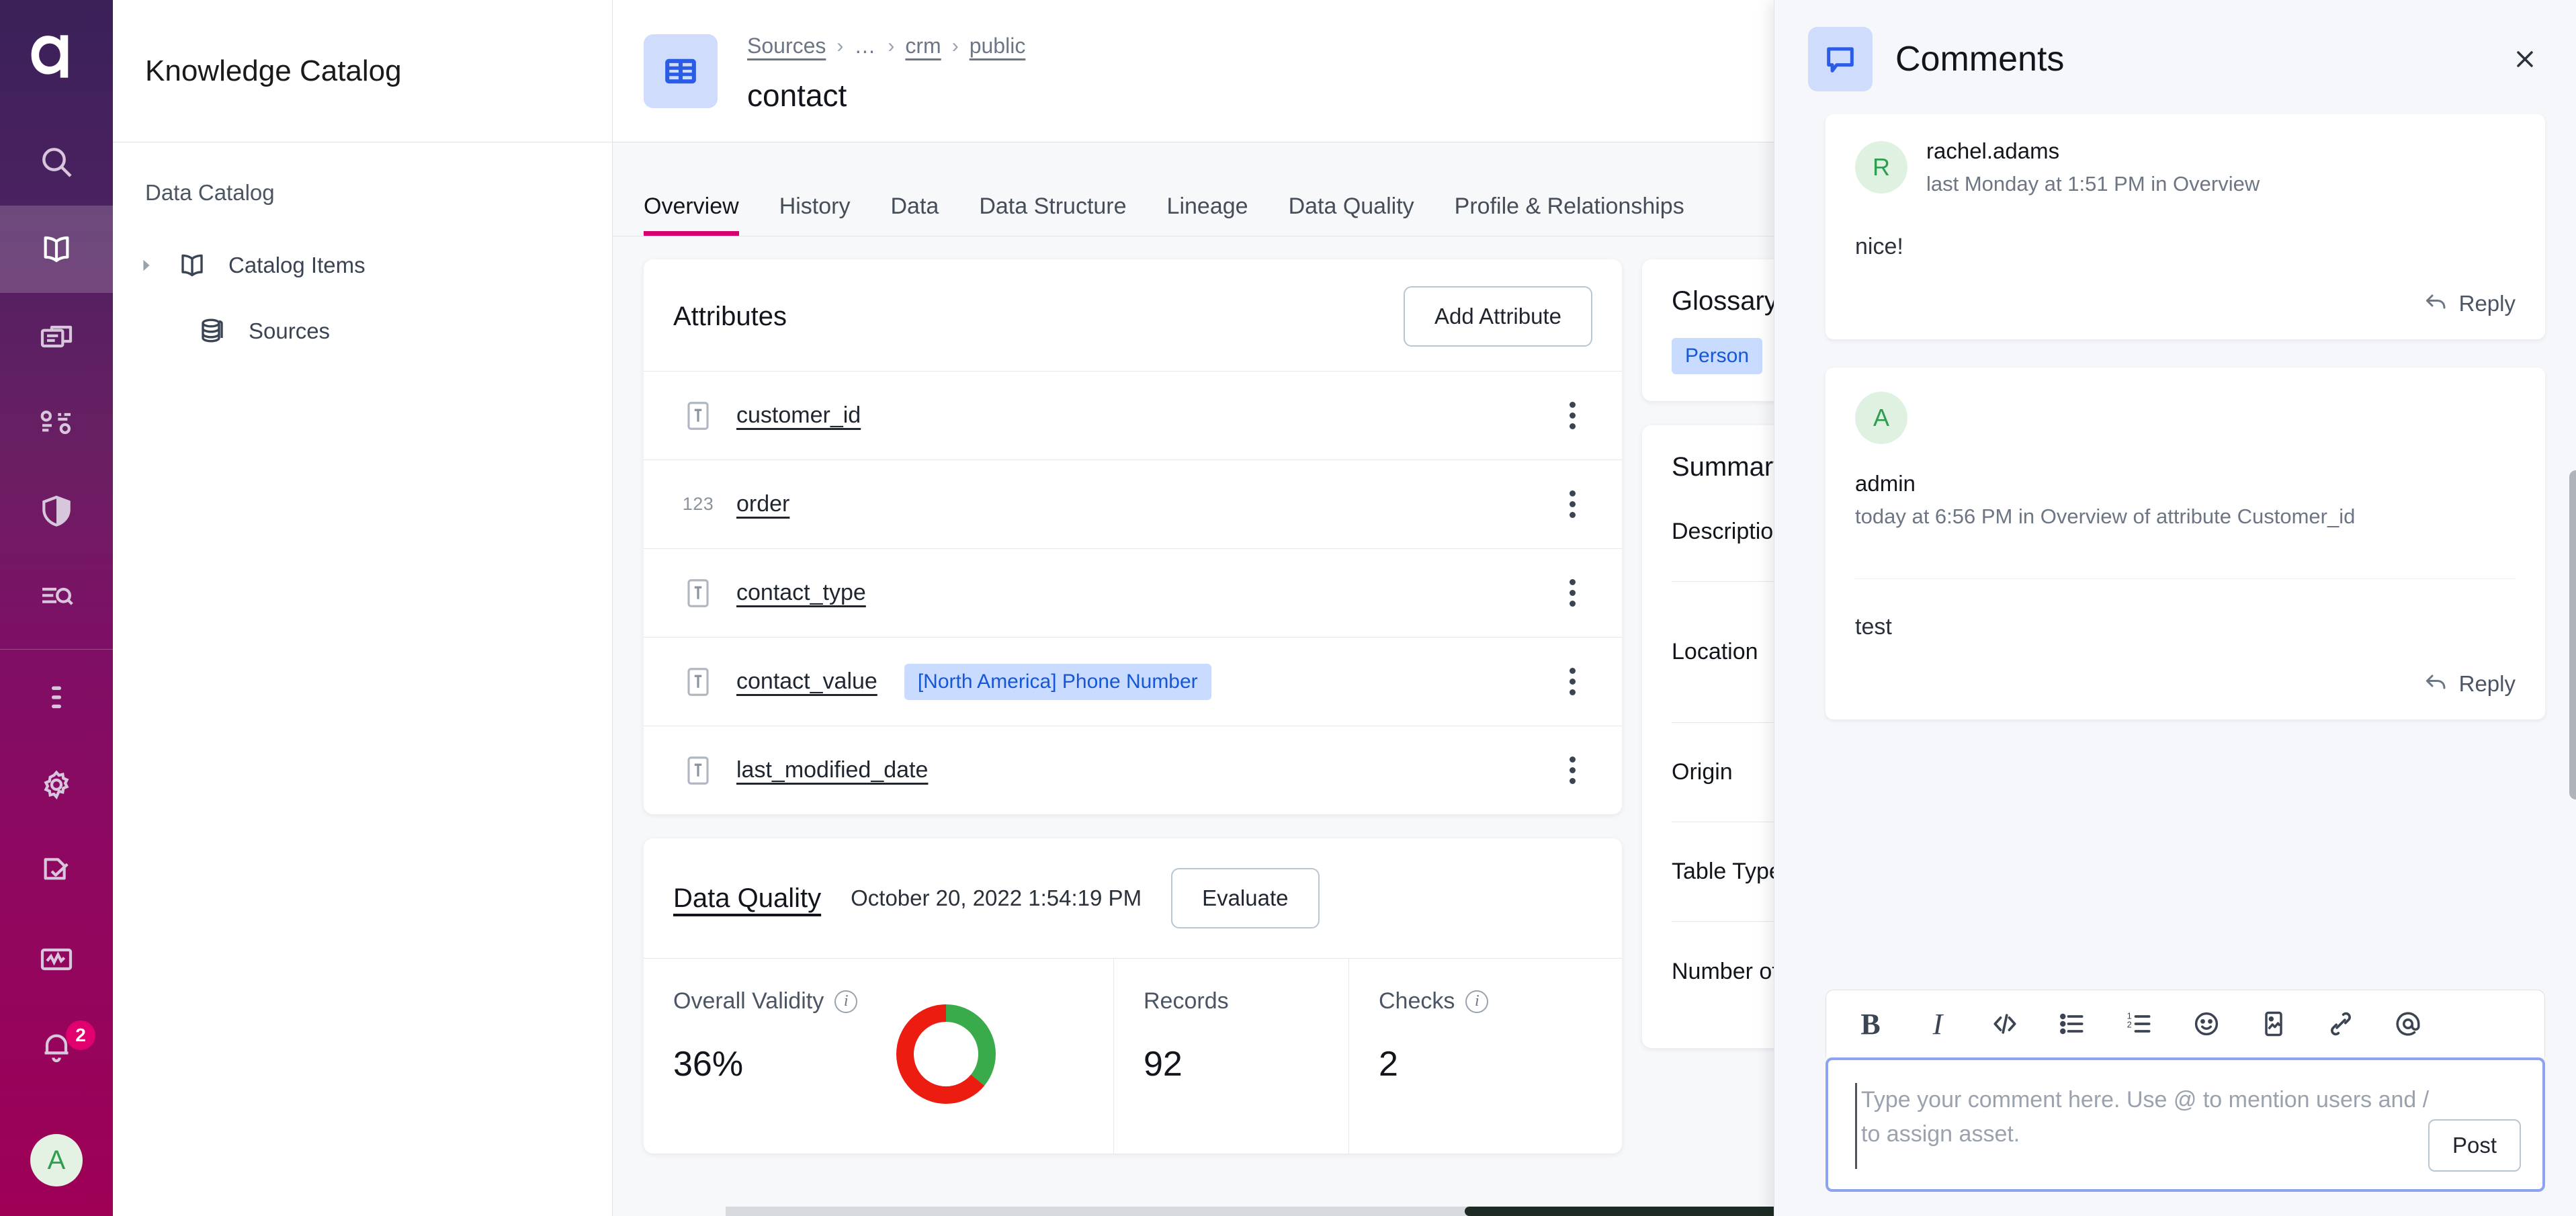 This screenshot has height=1216, width=2576. What do you see at coordinates (2206, 1024) in the screenshot?
I see `emoji-icon` at bounding box center [2206, 1024].